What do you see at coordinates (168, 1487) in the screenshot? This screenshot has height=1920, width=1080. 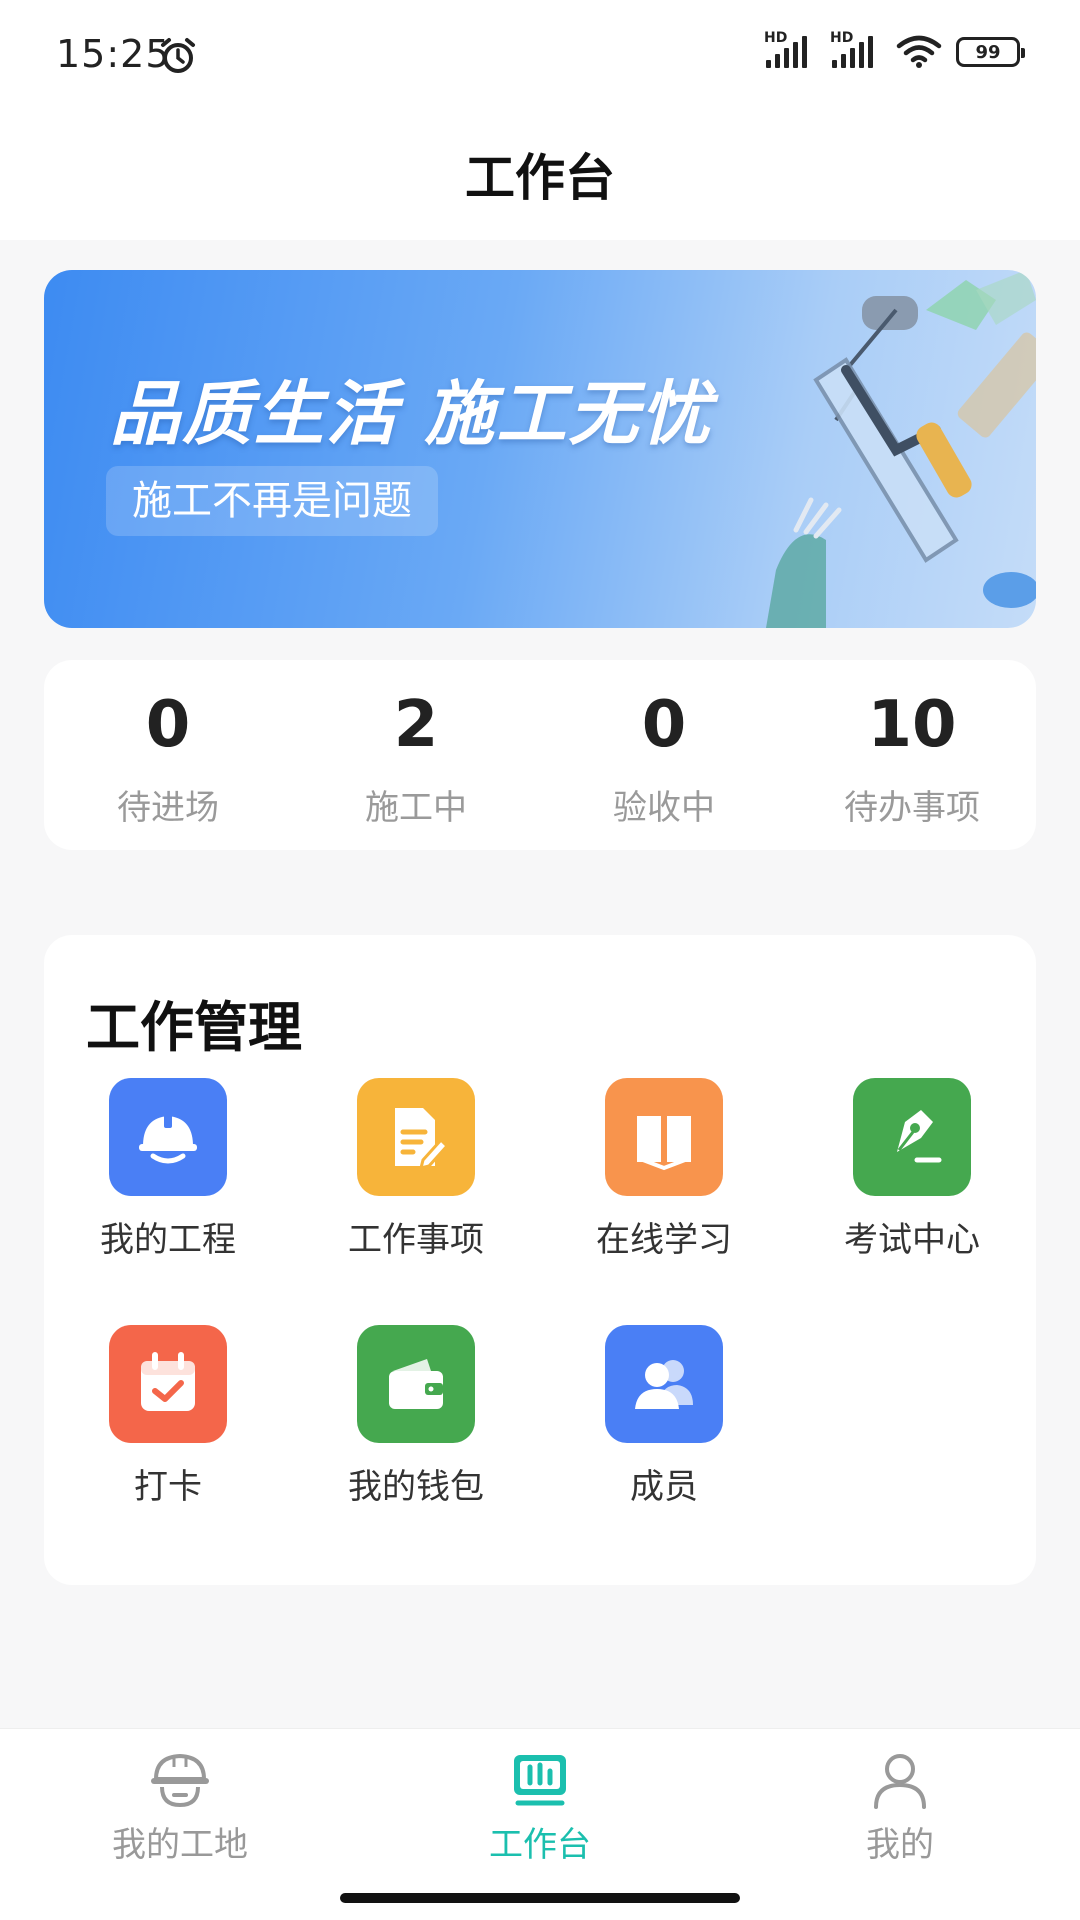 I see `grid-item-label: 打卡` at bounding box center [168, 1487].